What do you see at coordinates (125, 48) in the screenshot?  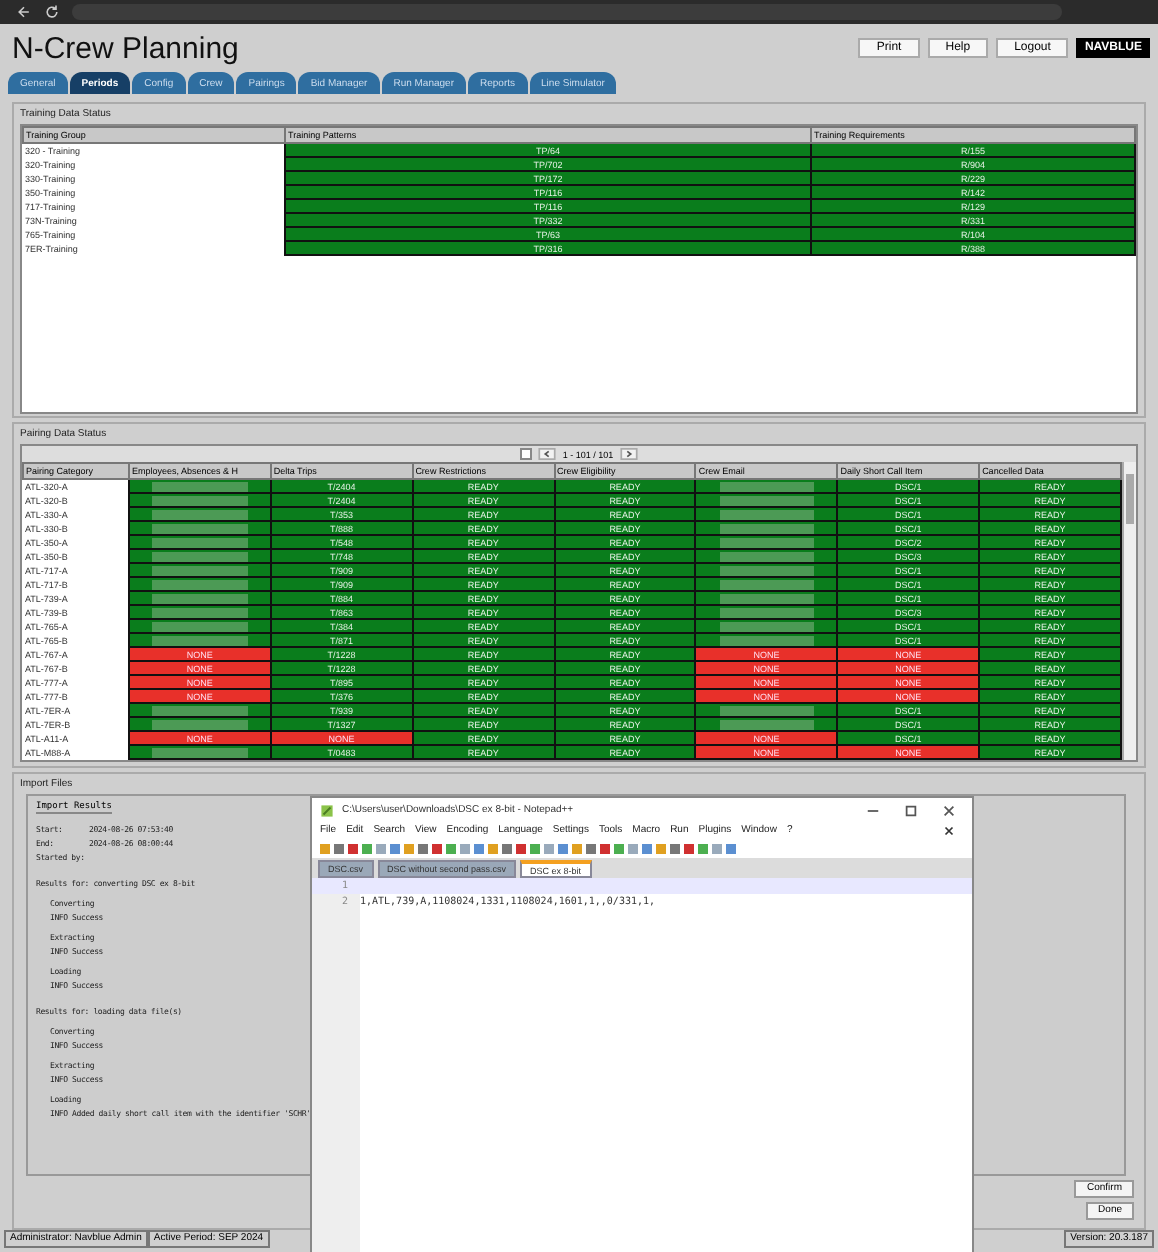 I see `app-title: N-Crew Planning` at bounding box center [125, 48].